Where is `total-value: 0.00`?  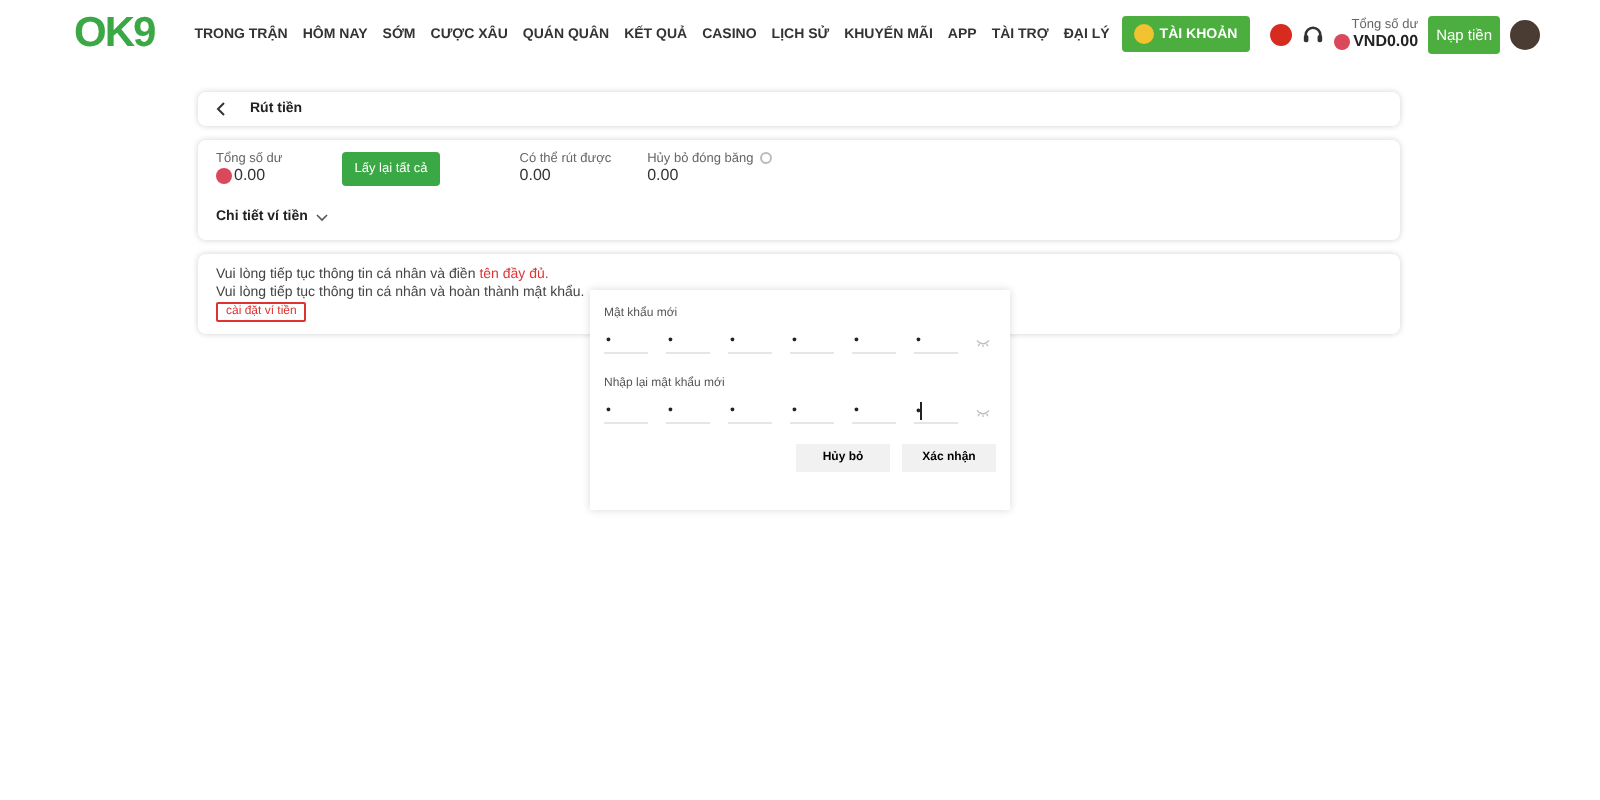 total-value: 0.00 is located at coordinates (250, 175).